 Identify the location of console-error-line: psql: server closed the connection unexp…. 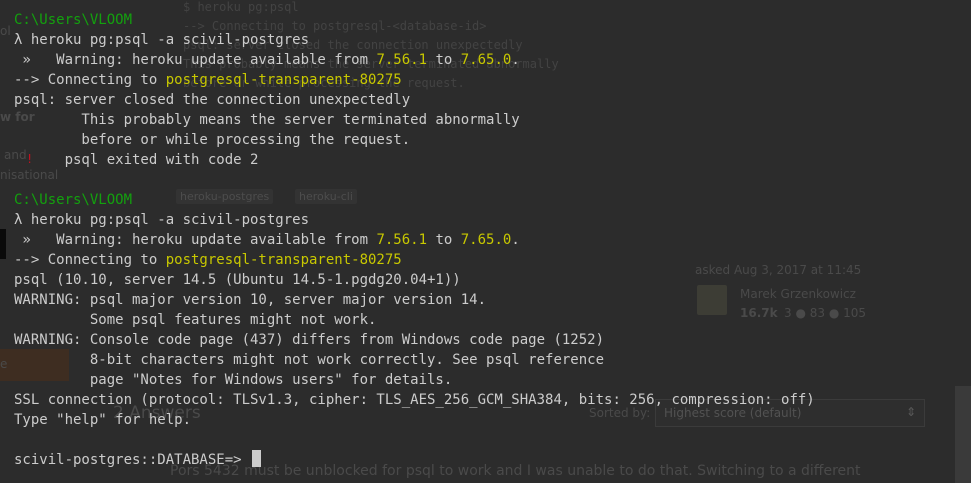
(212, 100).